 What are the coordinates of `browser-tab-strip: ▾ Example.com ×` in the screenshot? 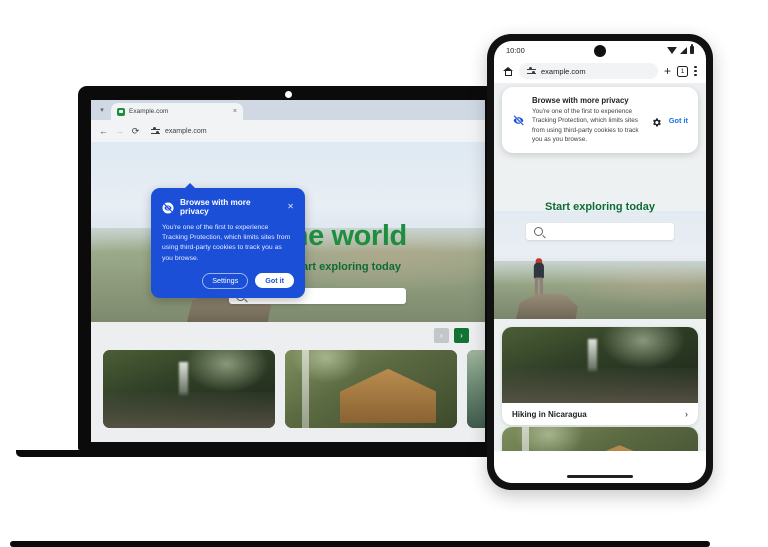 It's located at (288, 110).